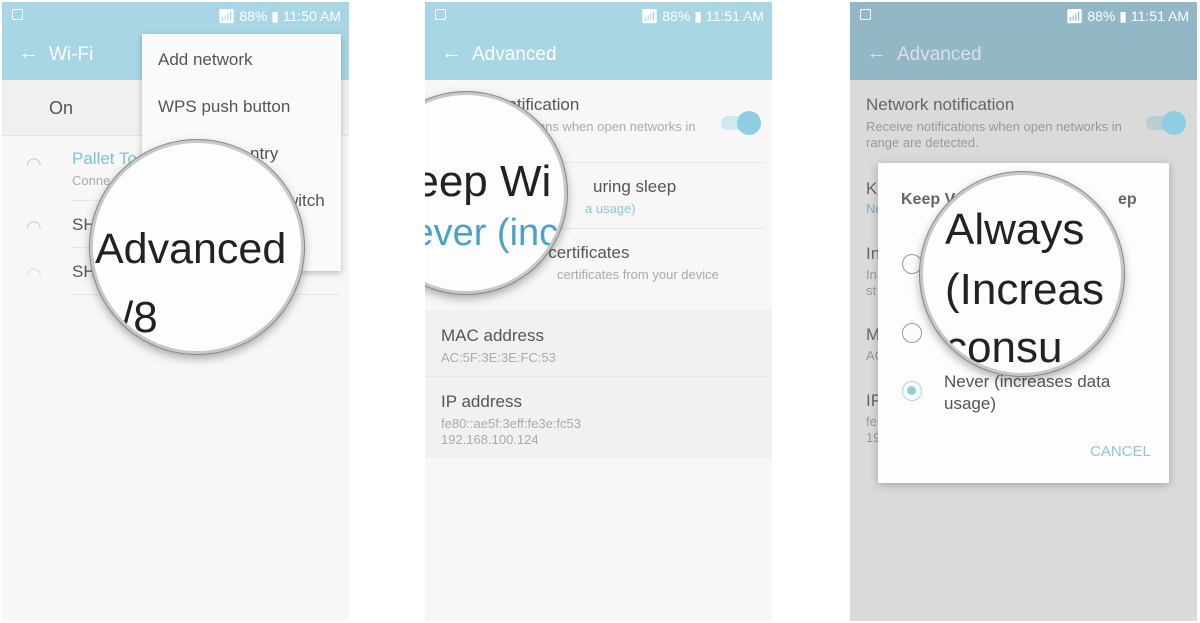 The image size is (1200, 623). What do you see at coordinates (872, 188) in the screenshot?
I see `bg-row-title: K` at bounding box center [872, 188].